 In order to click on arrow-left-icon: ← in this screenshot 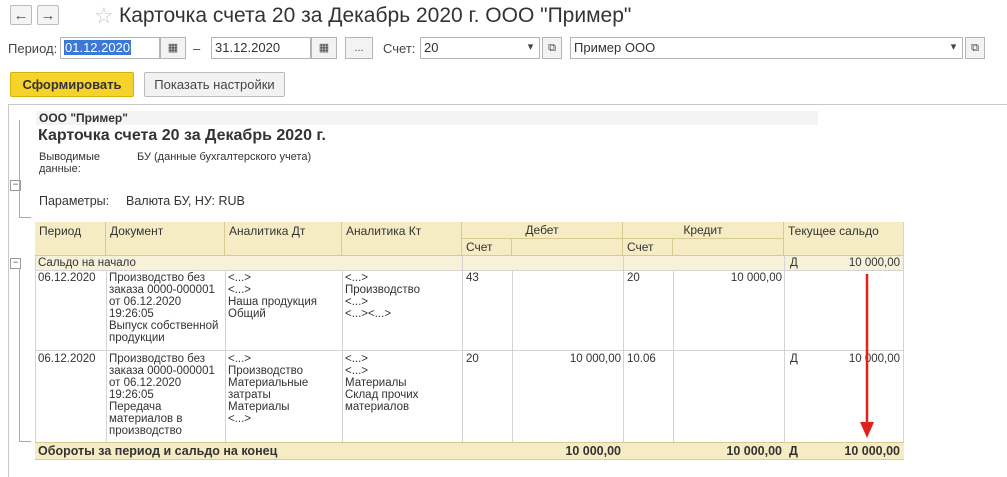, I will do `click(21, 15)`.